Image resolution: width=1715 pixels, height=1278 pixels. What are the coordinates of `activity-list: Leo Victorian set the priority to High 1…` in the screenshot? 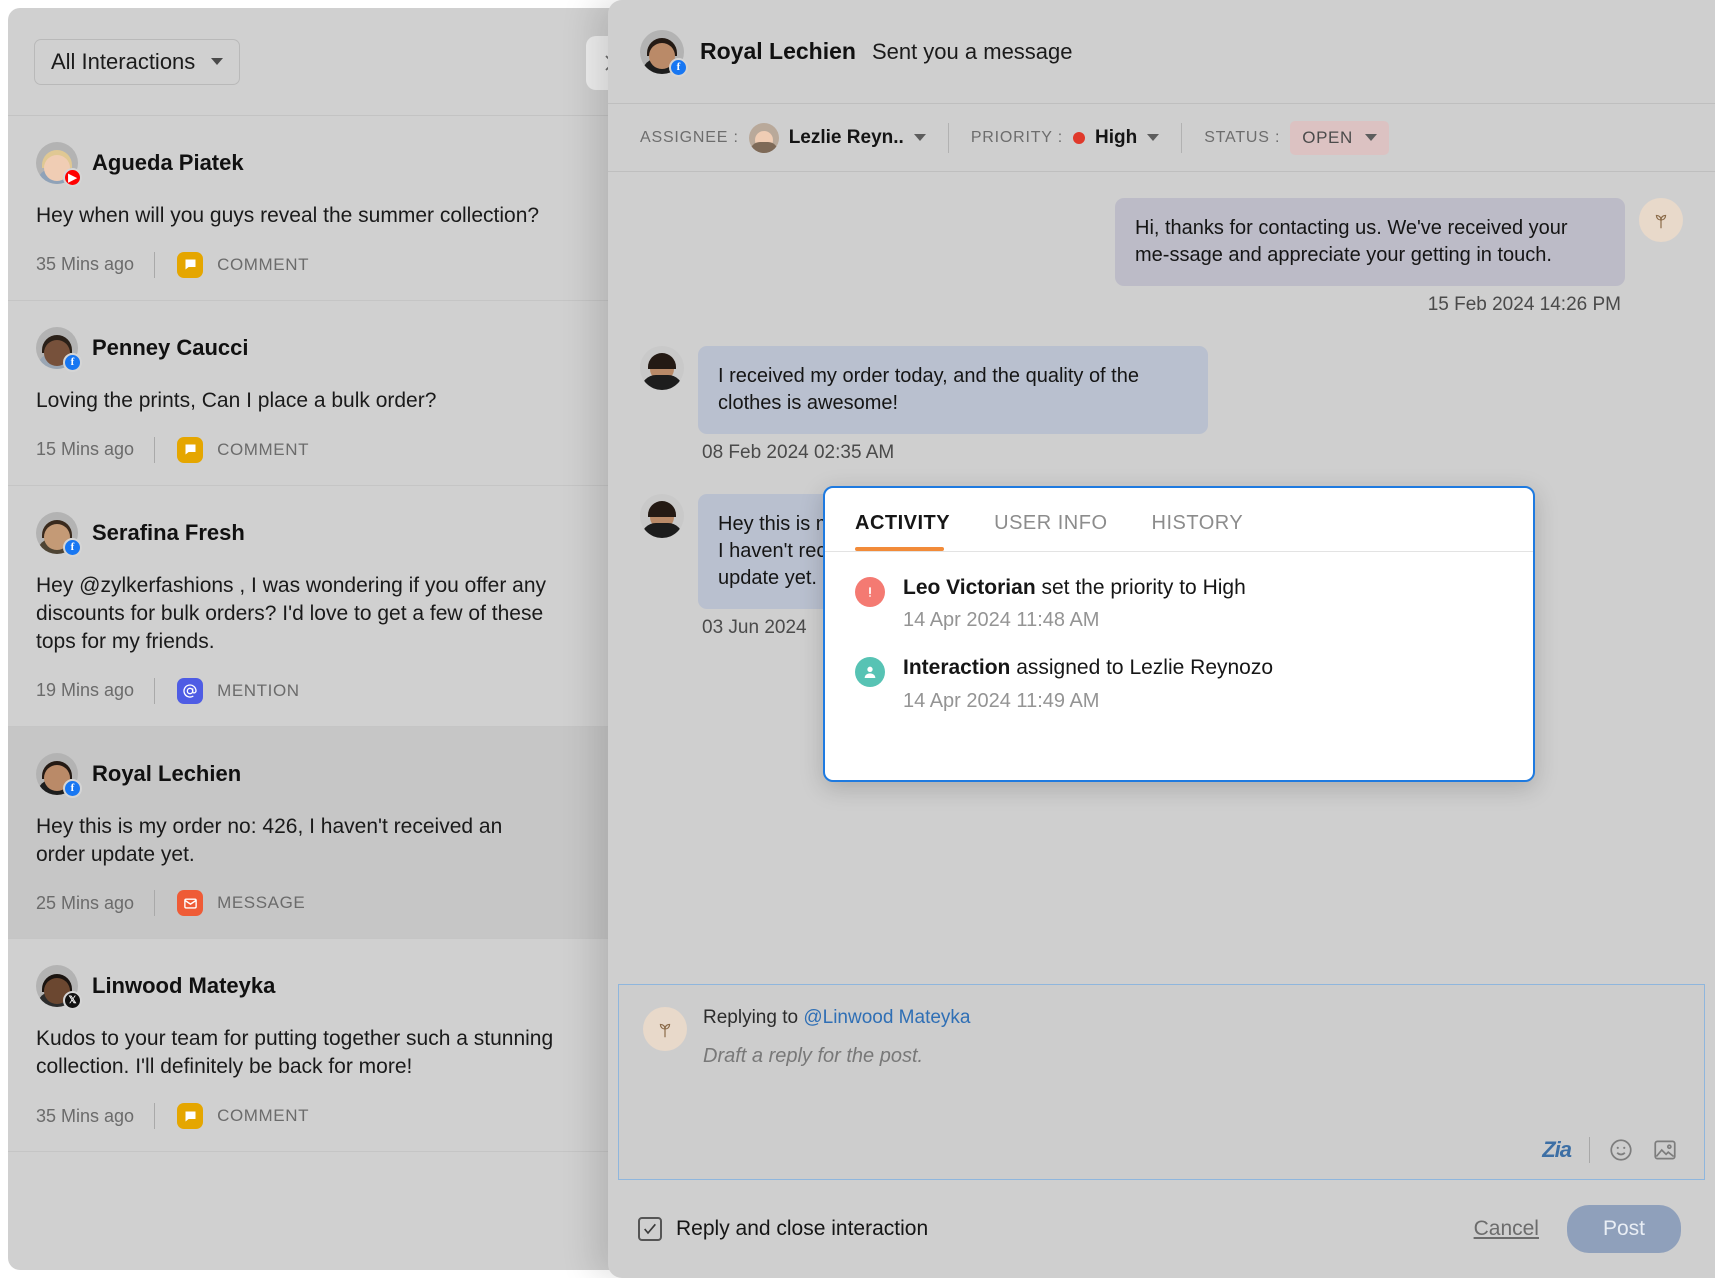 It's located at (1179, 632).